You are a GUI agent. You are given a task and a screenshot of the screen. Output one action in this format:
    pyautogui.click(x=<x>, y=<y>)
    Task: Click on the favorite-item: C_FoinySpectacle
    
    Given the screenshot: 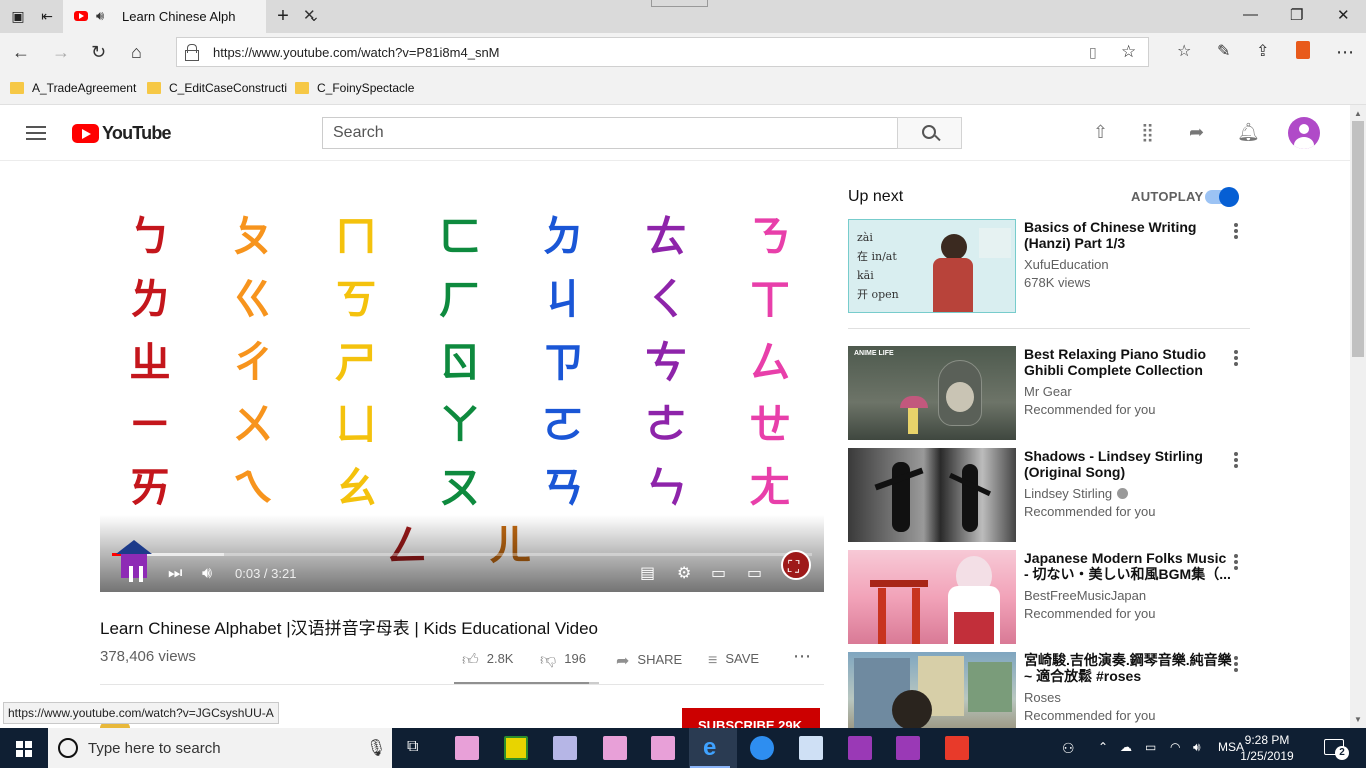 What is the action you would take?
    pyautogui.click(x=354, y=88)
    